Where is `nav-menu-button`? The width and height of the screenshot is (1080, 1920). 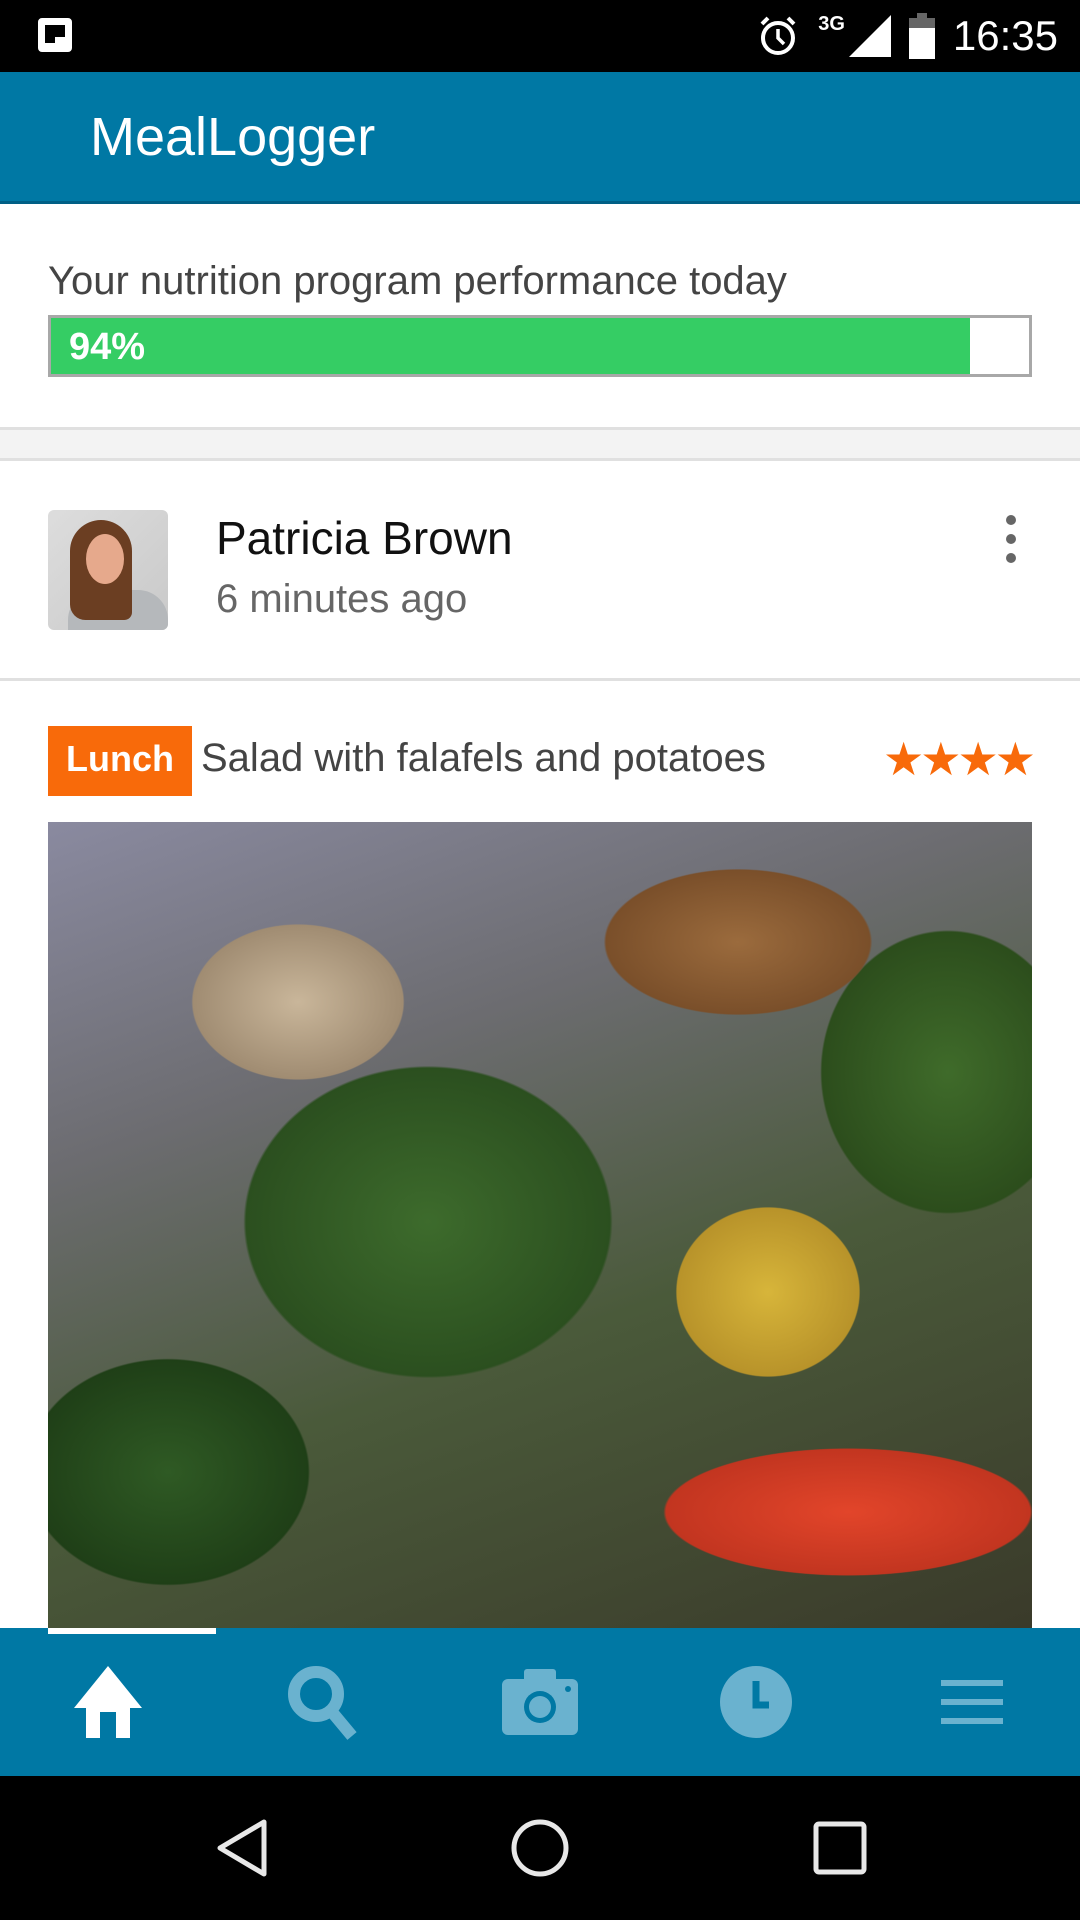
nav-menu-button is located at coordinates (972, 1702).